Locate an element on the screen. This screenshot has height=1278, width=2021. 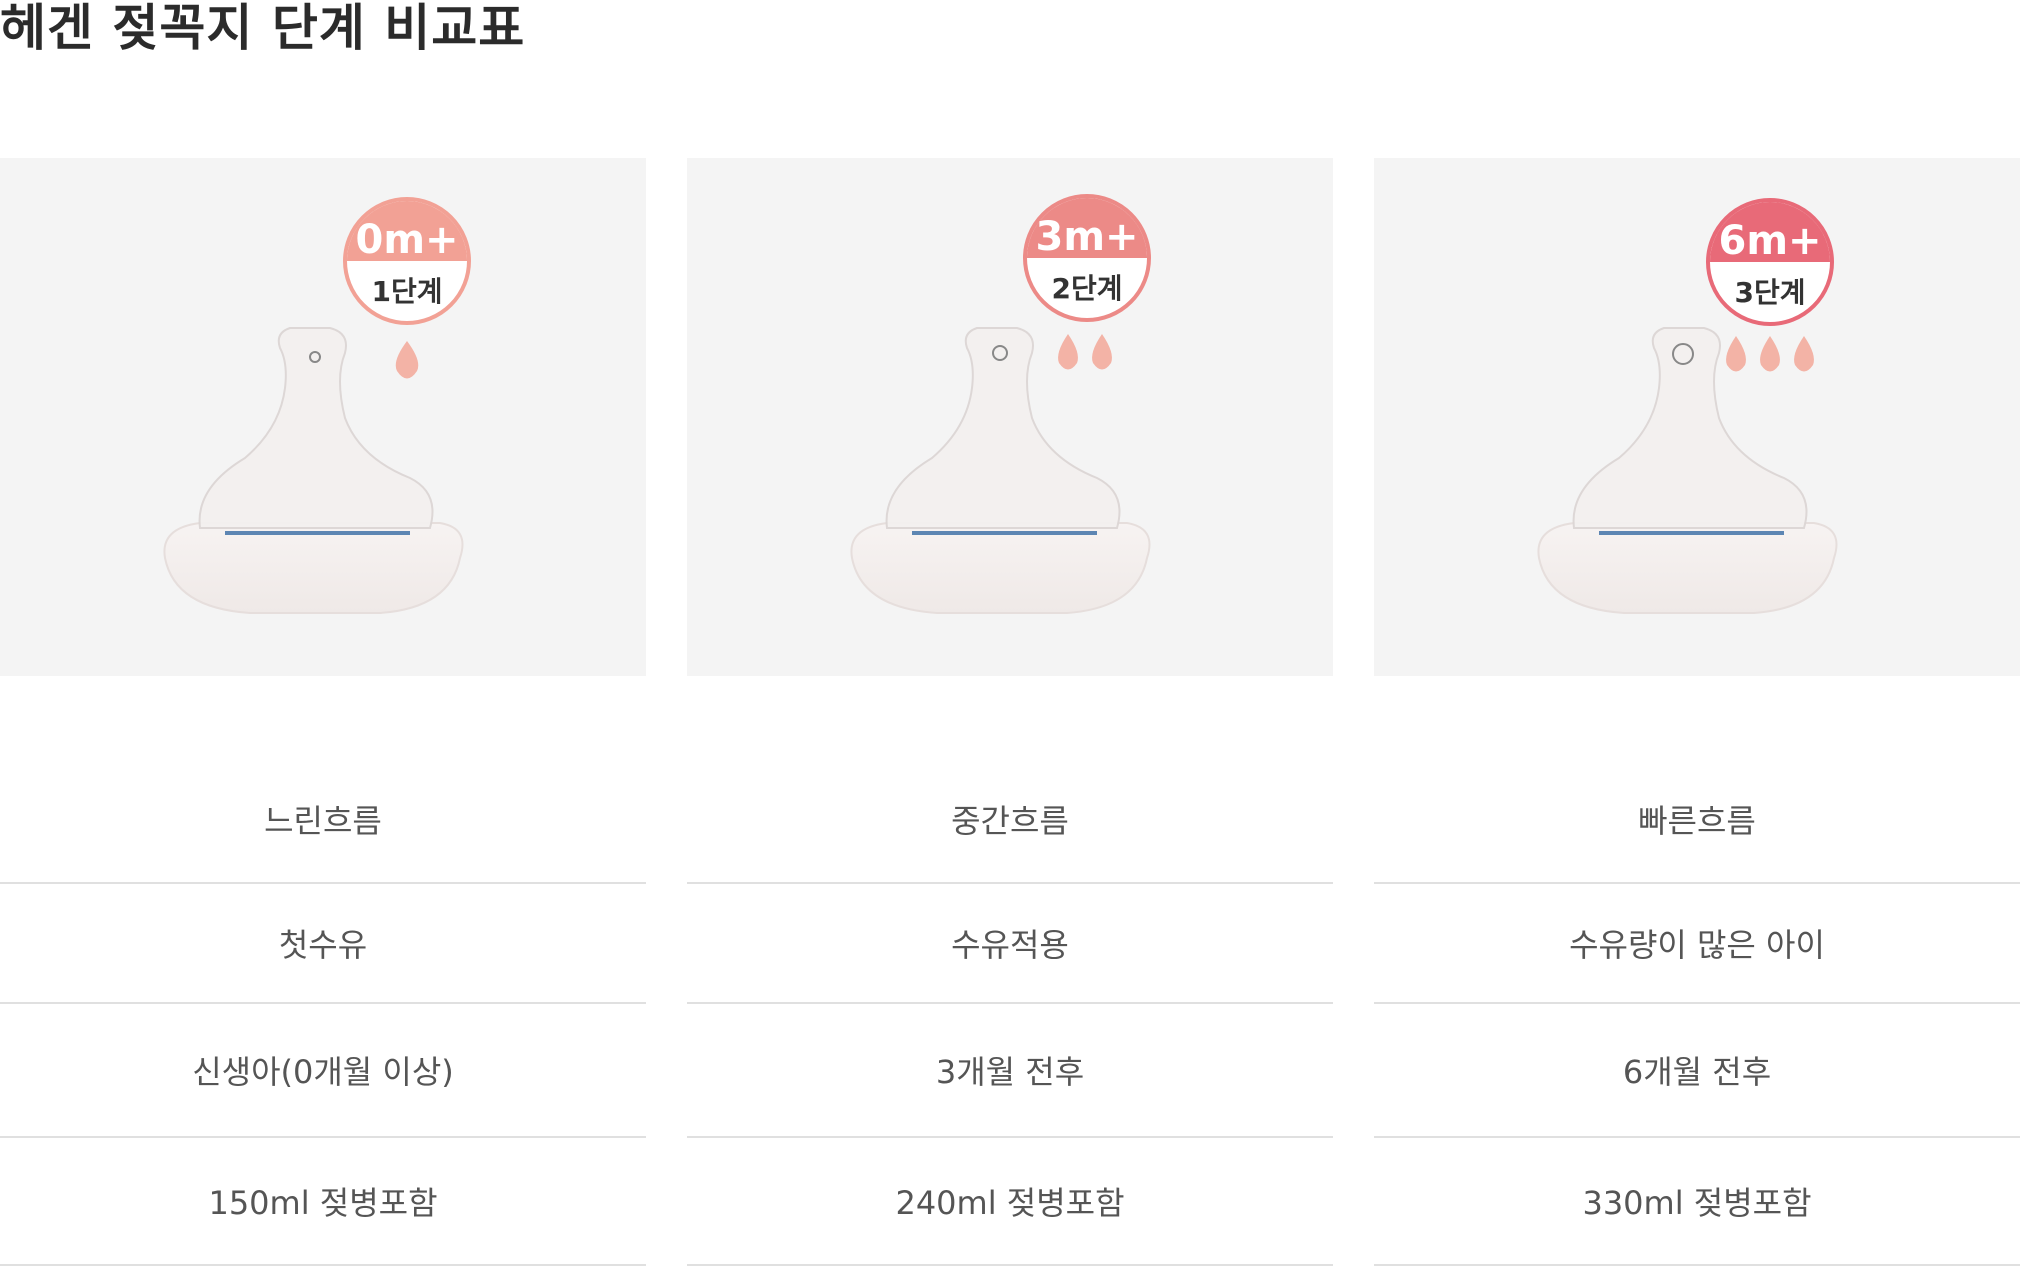
badge-step-label: 3단계 is located at coordinates (1769, 292).